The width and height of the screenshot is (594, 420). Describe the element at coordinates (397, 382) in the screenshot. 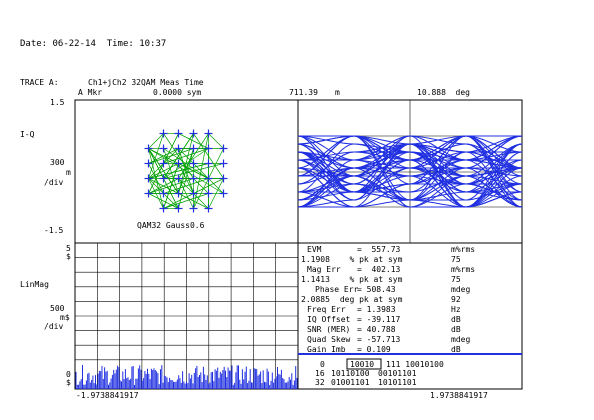

I see `bits-group-b: 10101101` at that location.